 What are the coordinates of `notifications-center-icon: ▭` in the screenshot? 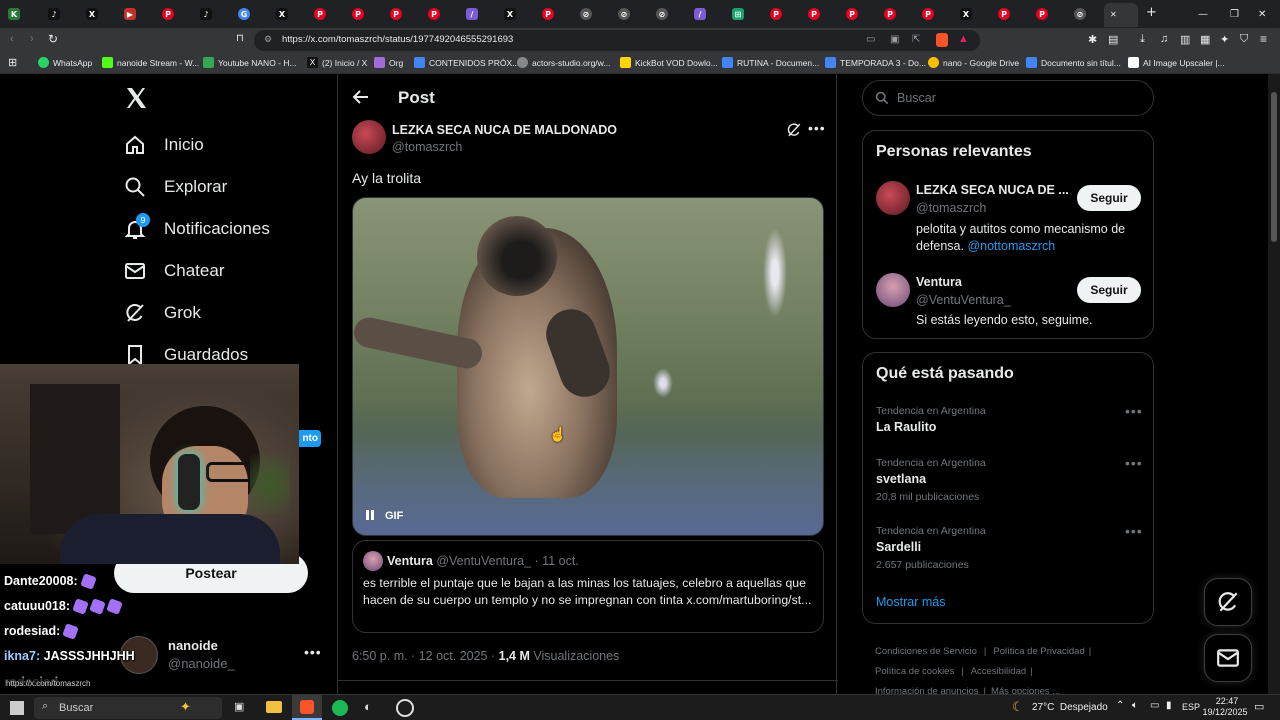 It's located at (1259, 706).